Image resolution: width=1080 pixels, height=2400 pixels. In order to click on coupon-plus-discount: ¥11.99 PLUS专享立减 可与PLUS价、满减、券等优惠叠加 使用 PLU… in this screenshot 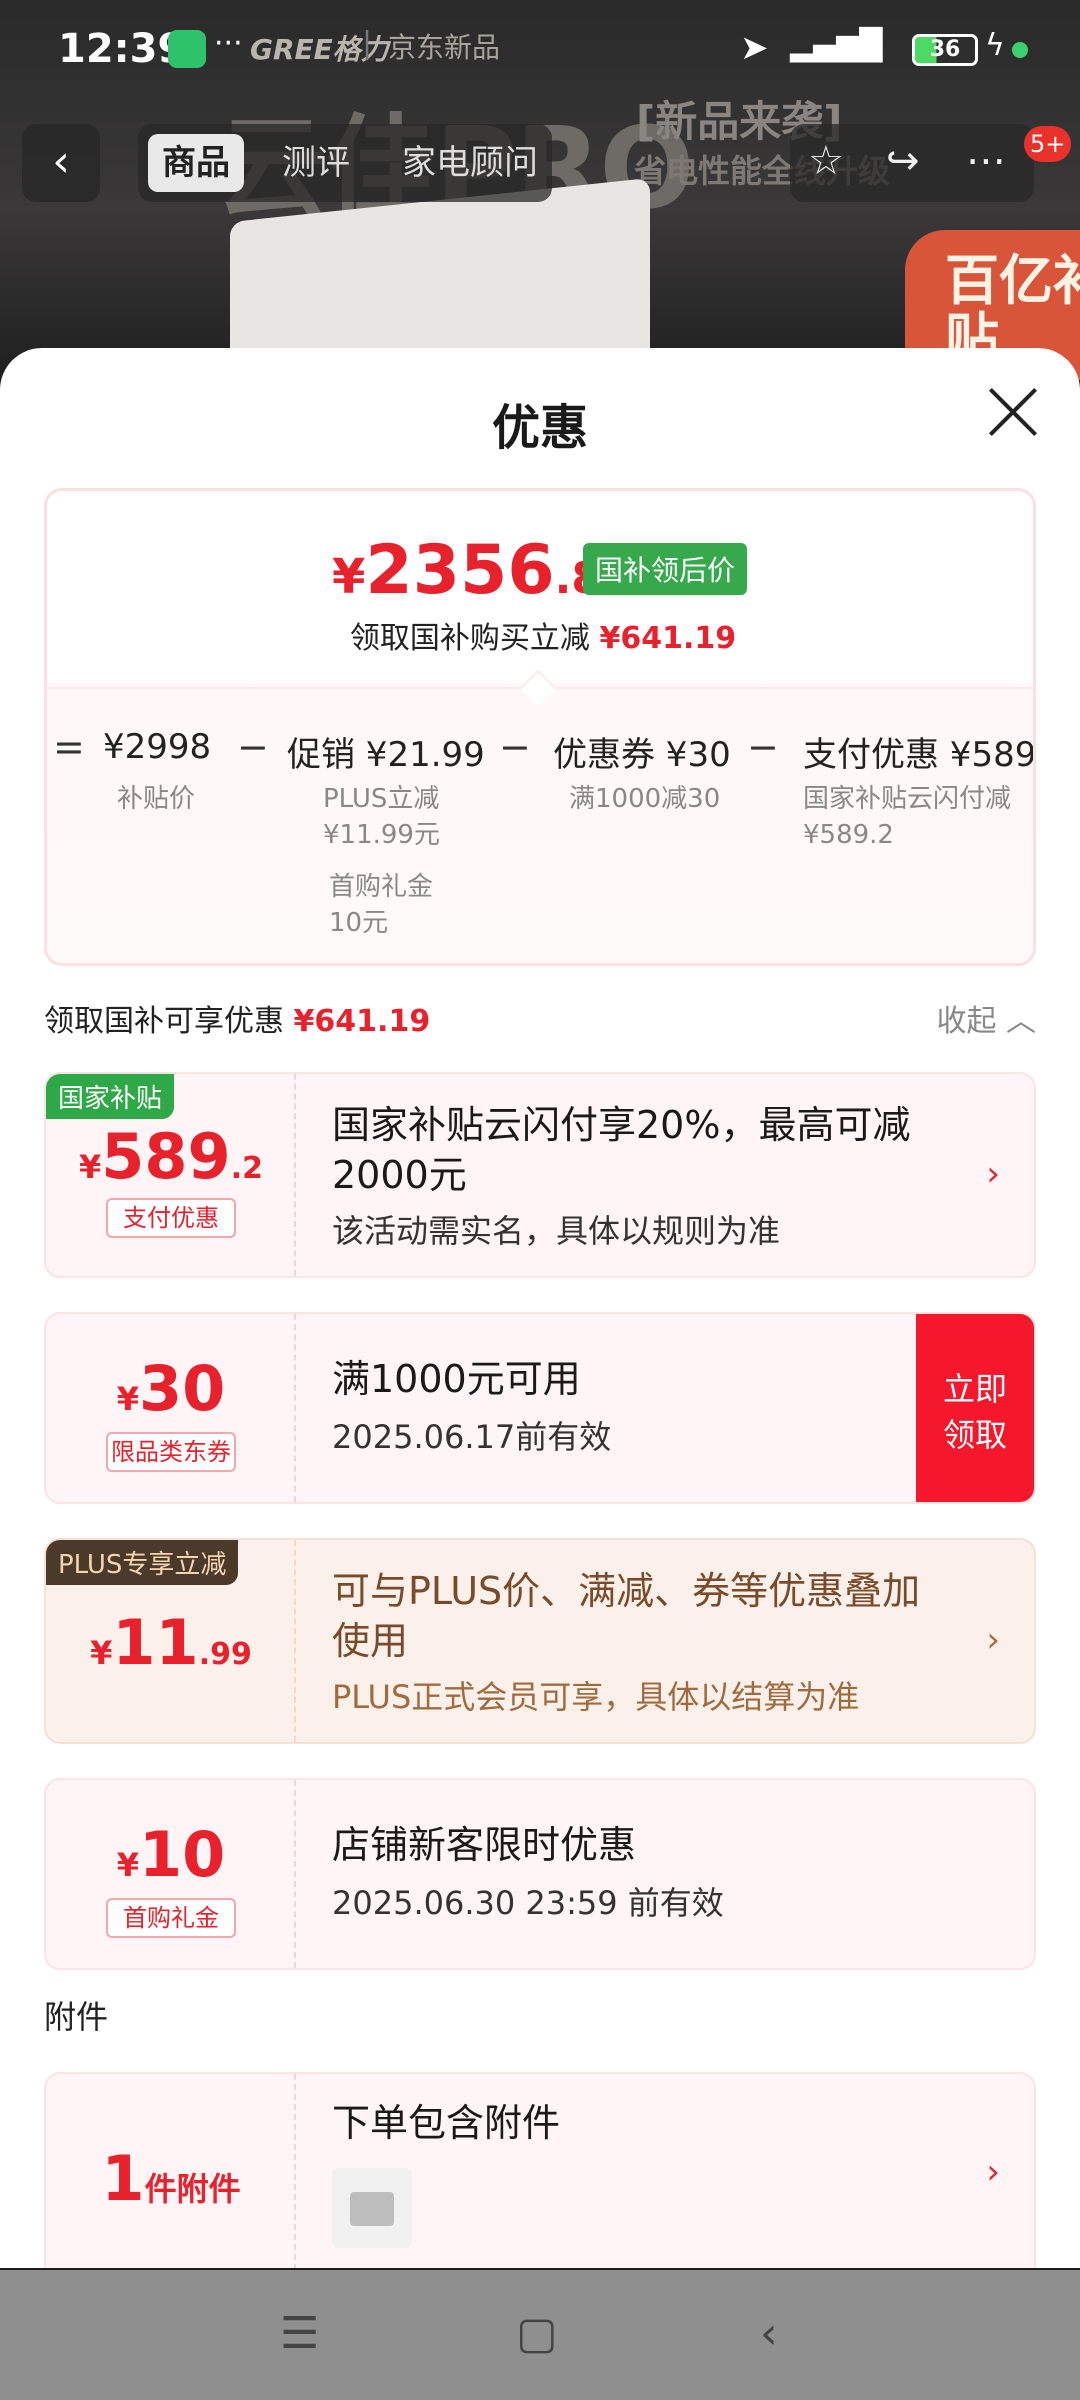, I will do `click(540, 1641)`.